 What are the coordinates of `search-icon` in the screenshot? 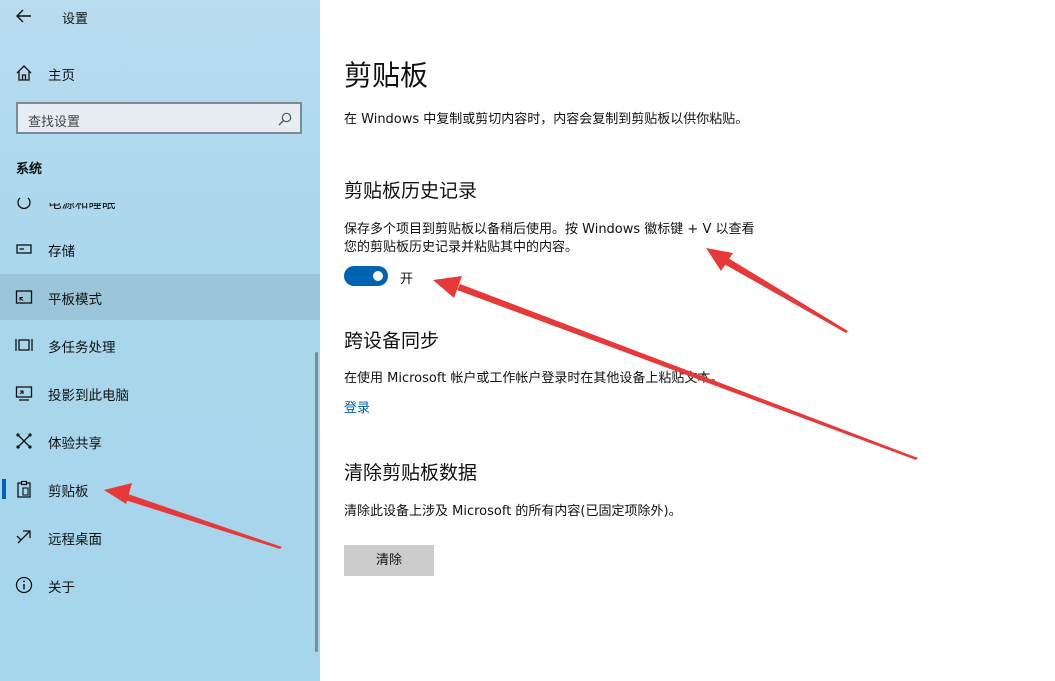 It's located at (285, 119).